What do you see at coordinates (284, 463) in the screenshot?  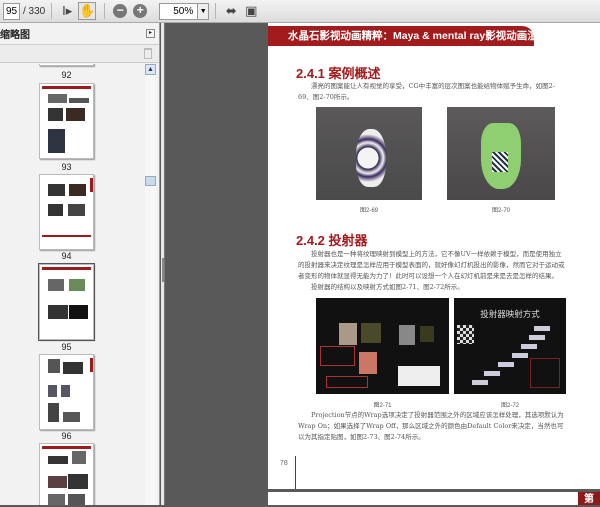 I see `page-number: 78` at bounding box center [284, 463].